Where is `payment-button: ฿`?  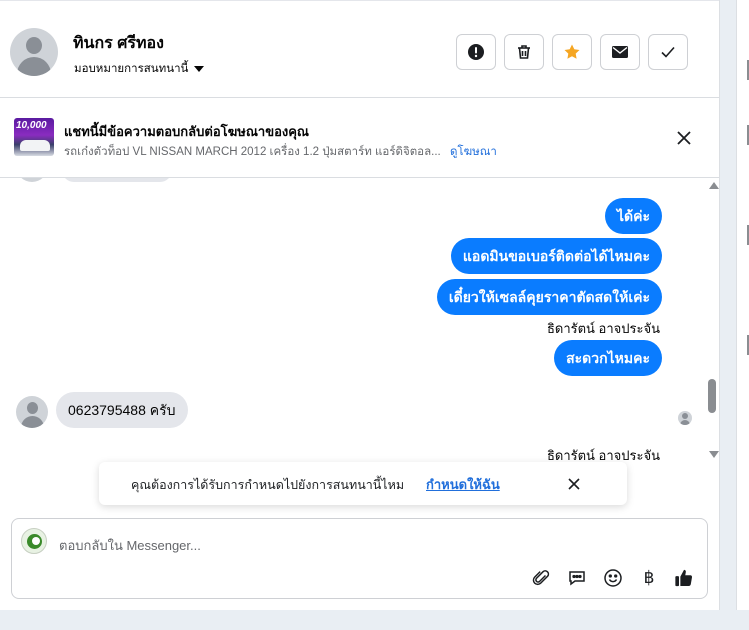 payment-button: ฿ is located at coordinates (649, 578).